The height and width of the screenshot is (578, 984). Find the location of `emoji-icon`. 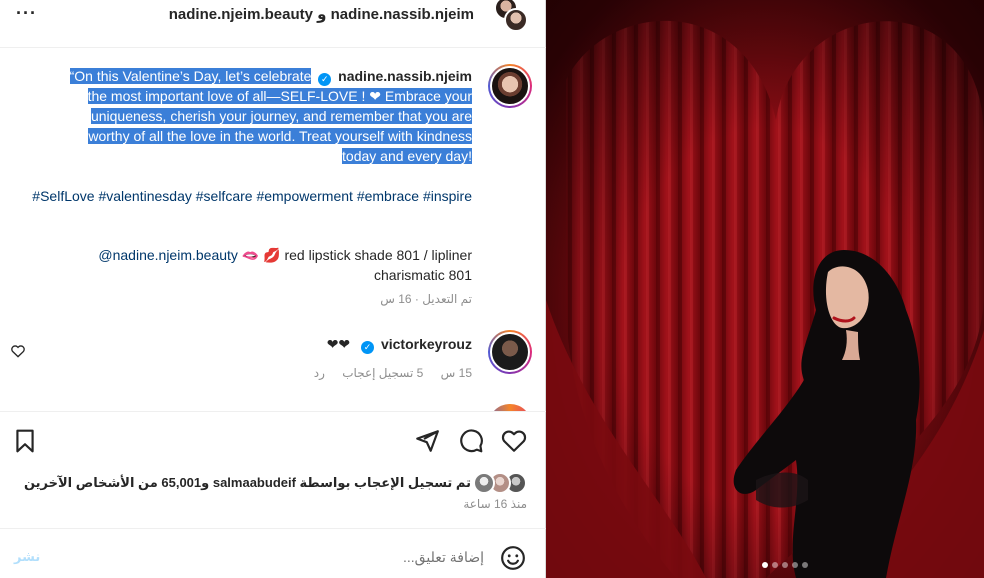

emoji-icon is located at coordinates (513, 558).